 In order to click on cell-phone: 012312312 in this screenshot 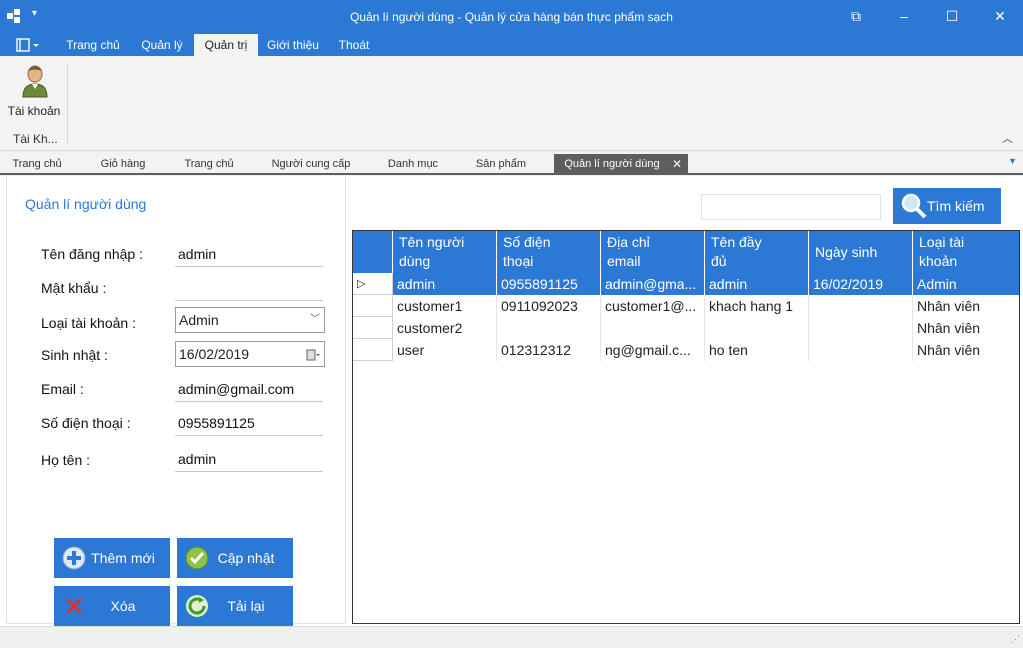, I will do `click(549, 350)`.